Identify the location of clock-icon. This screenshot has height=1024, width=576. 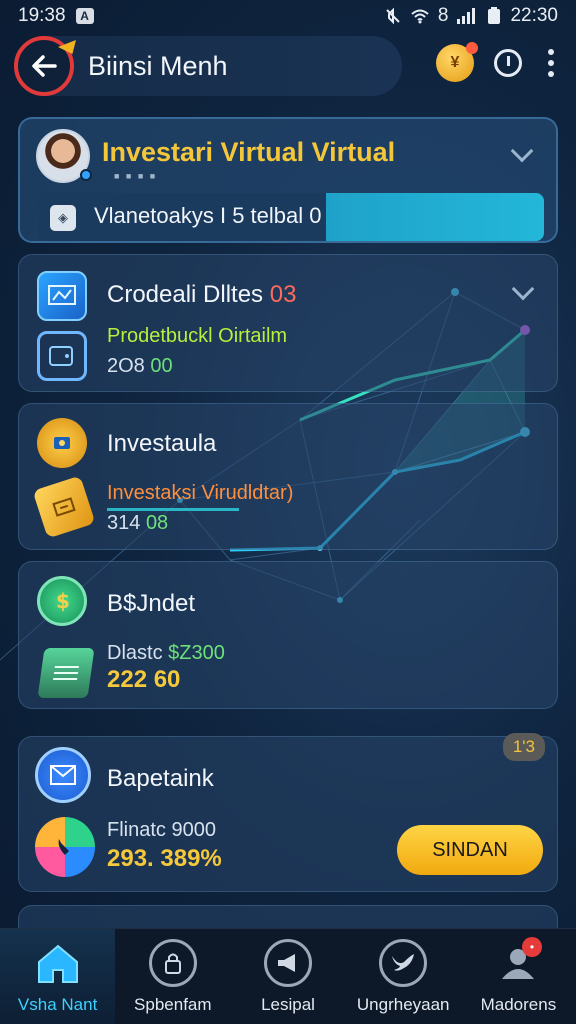
(508, 63).